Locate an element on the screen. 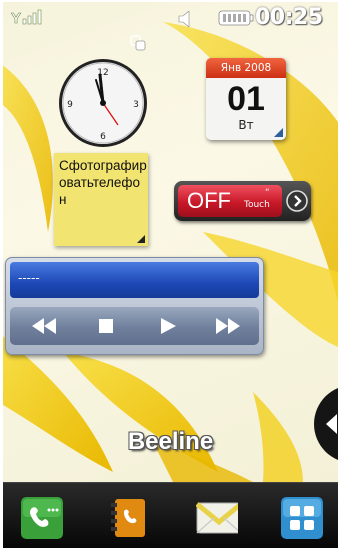 Image resolution: width=341 pixels, height=550 pixels. touch-lock-toggle: OFF “ Touch is located at coordinates (242, 201).